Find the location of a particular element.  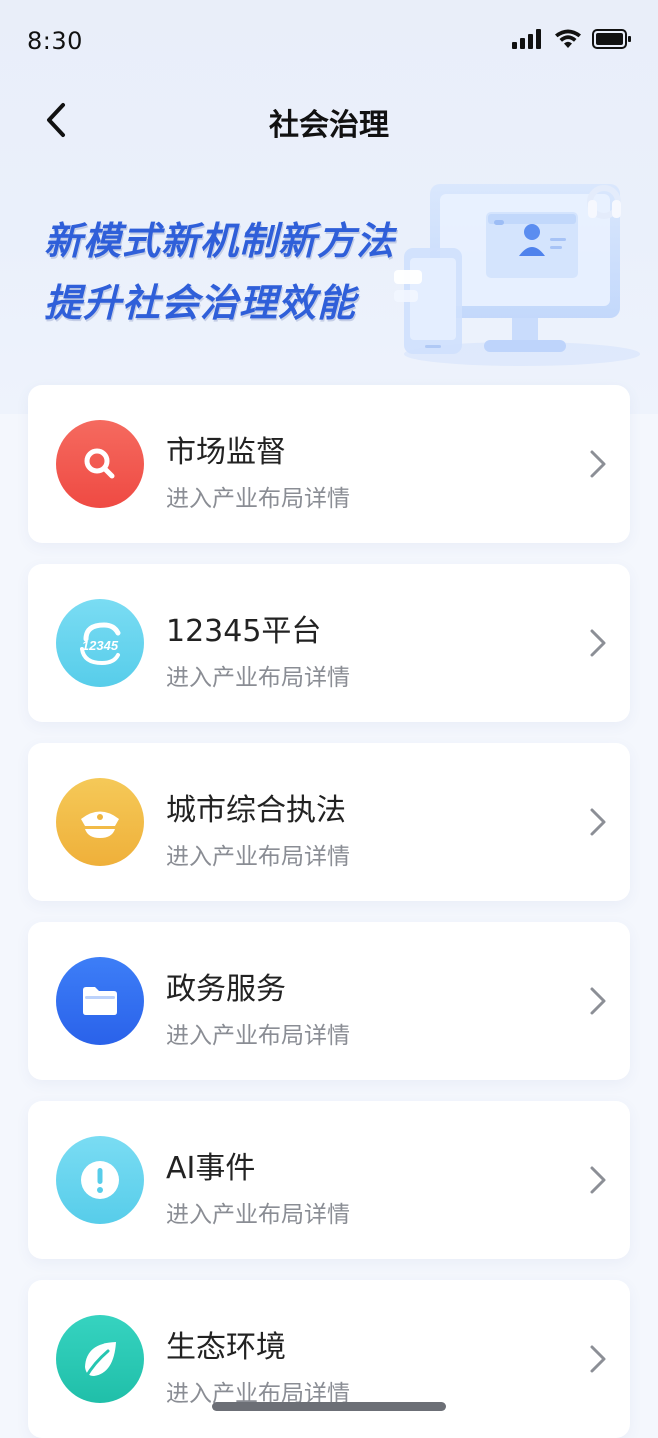

menu-item-ai-events: AI事件 进入产业布局详情 is located at coordinates (329, 1180).